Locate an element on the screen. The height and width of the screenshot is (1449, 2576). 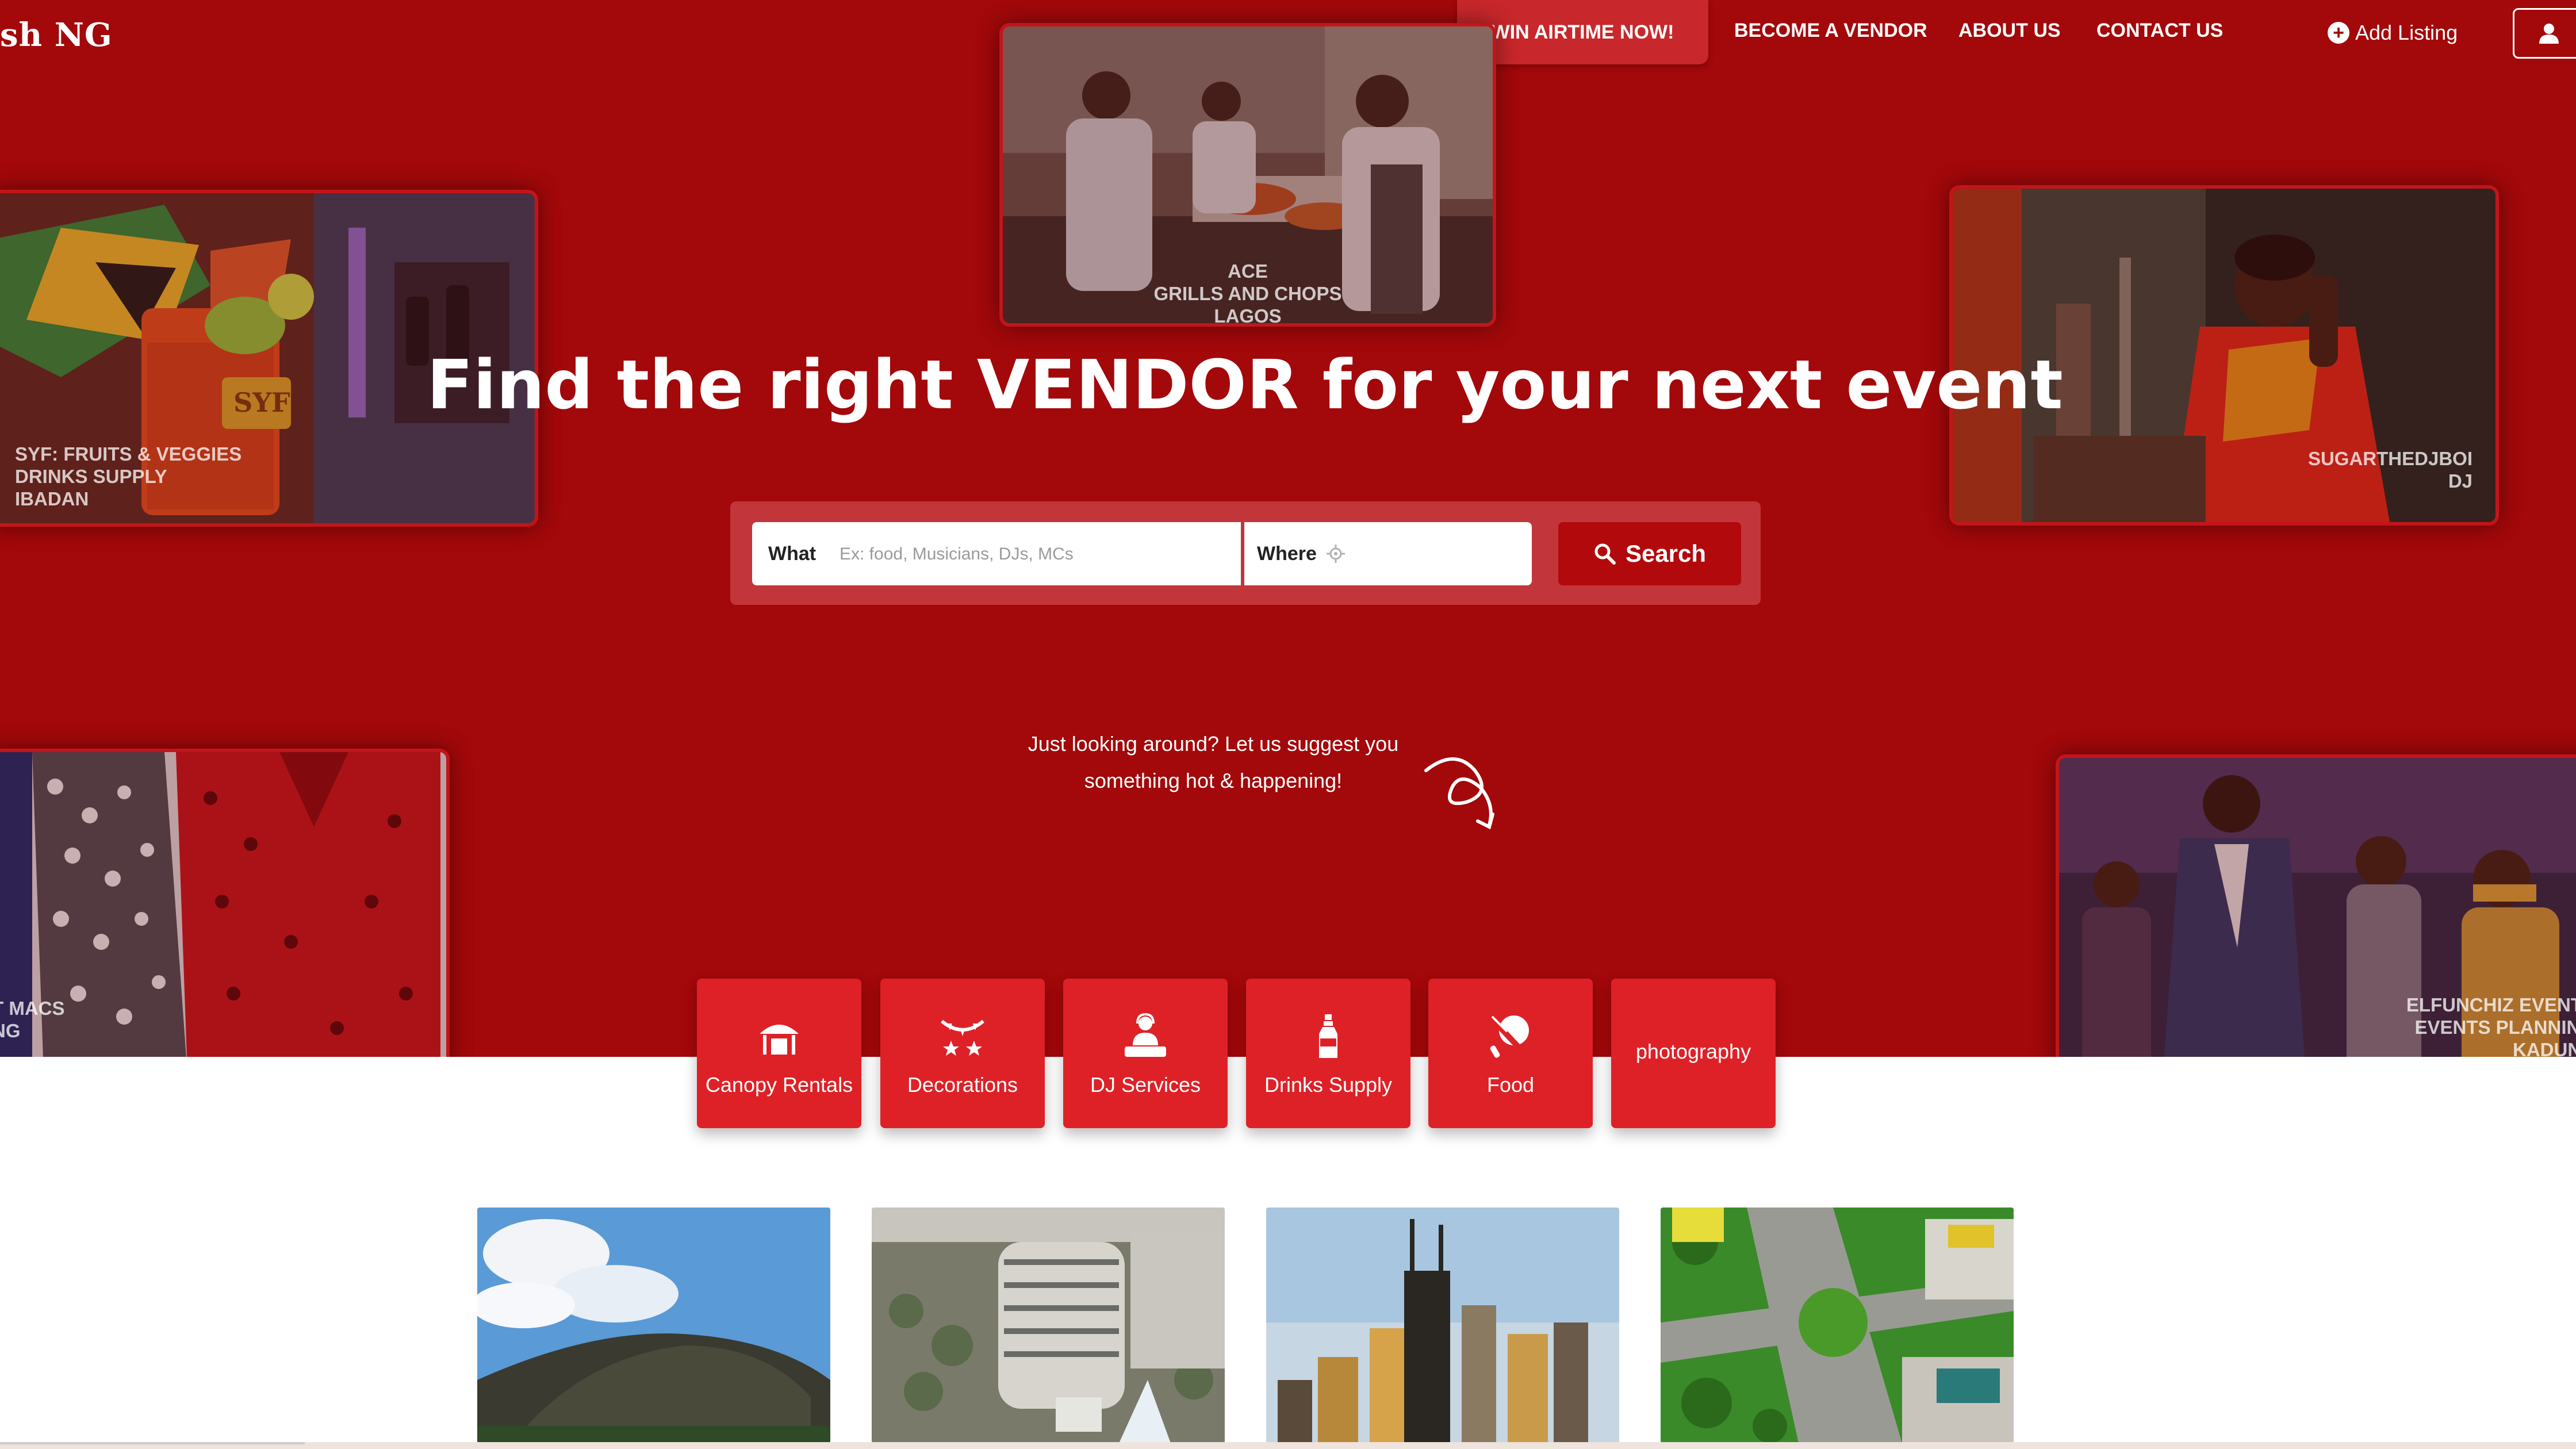
city-photo-rock is located at coordinates (653, 1325).